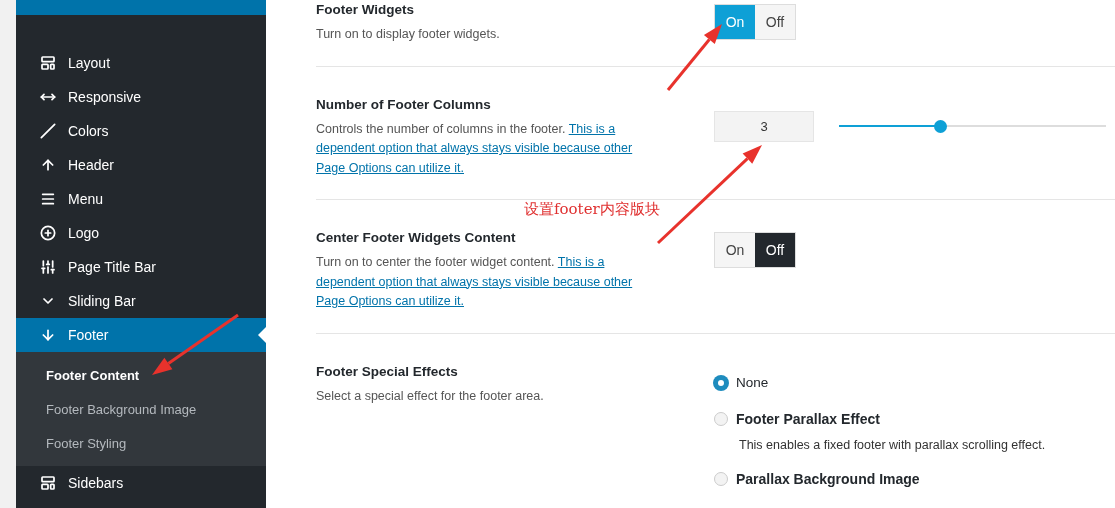 The height and width of the screenshot is (508, 1115). Describe the element at coordinates (141, 63) in the screenshot. I see `sidebar-item: Layout` at that location.